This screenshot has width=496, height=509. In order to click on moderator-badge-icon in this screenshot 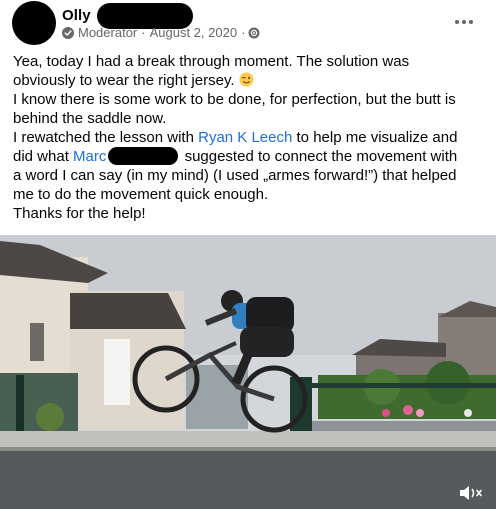, I will do `click(68, 32)`.